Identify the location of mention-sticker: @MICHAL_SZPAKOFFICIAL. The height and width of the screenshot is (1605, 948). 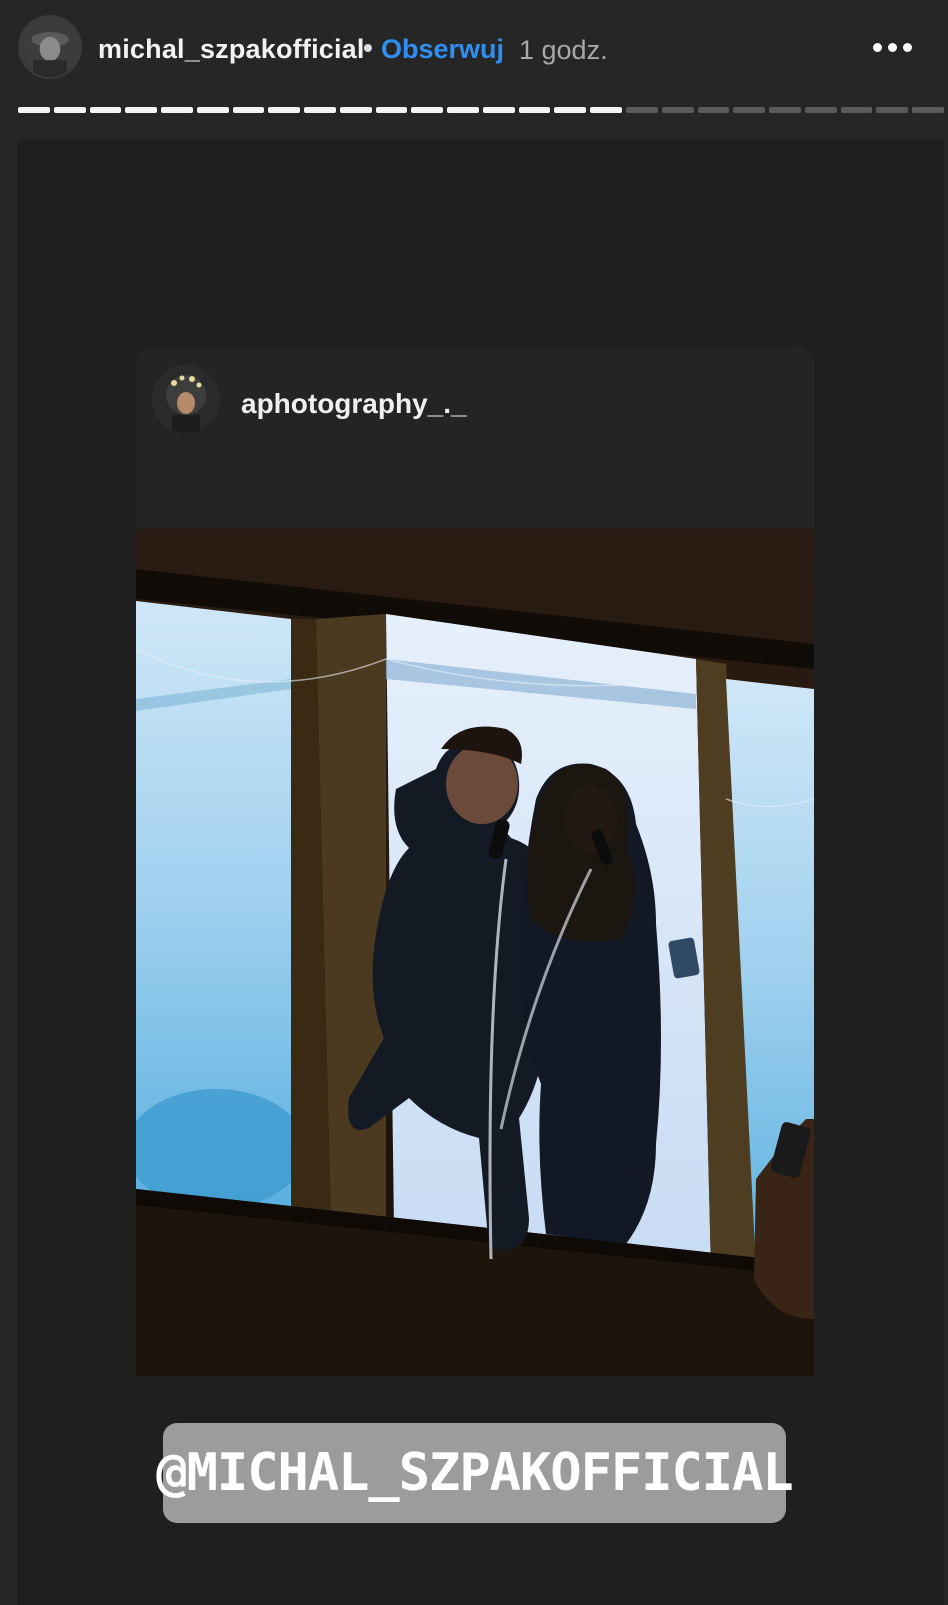
(475, 1473).